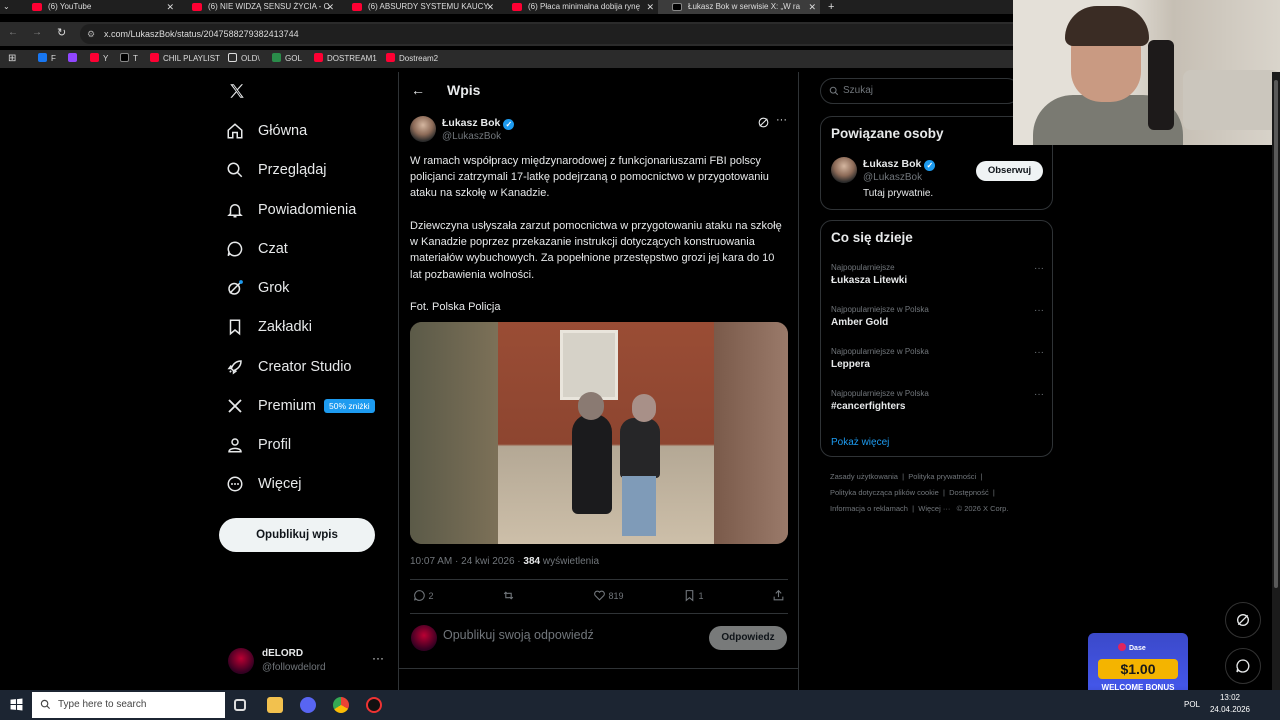  Describe the element at coordinates (1276, 334) in the screenshot. I see `scrollbar-thumb` at that location.